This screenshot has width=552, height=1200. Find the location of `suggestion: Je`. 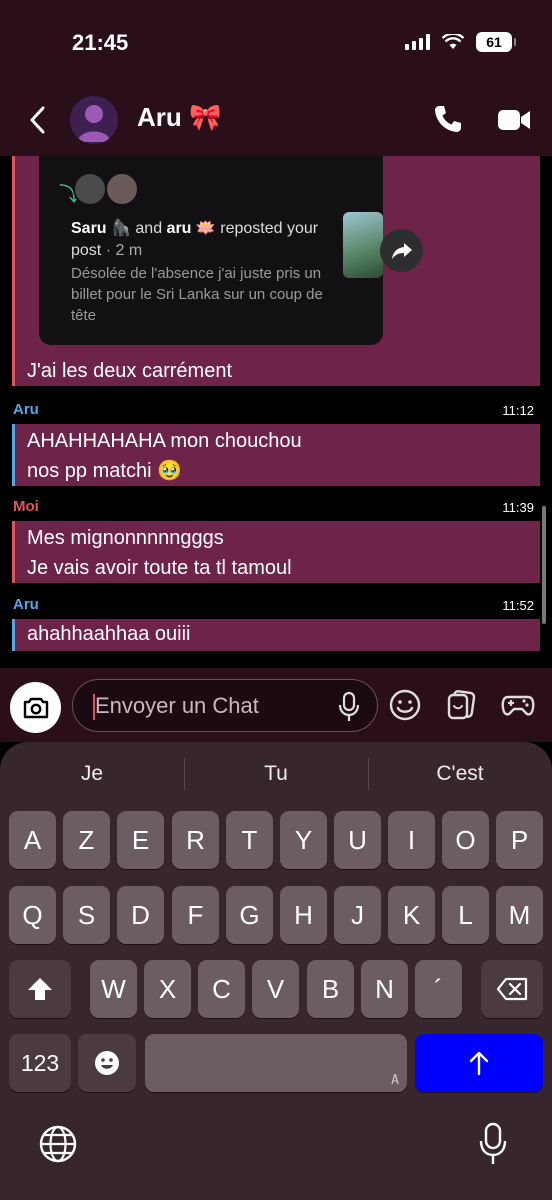

suggestion: Je is located at coordinates (92, 774).